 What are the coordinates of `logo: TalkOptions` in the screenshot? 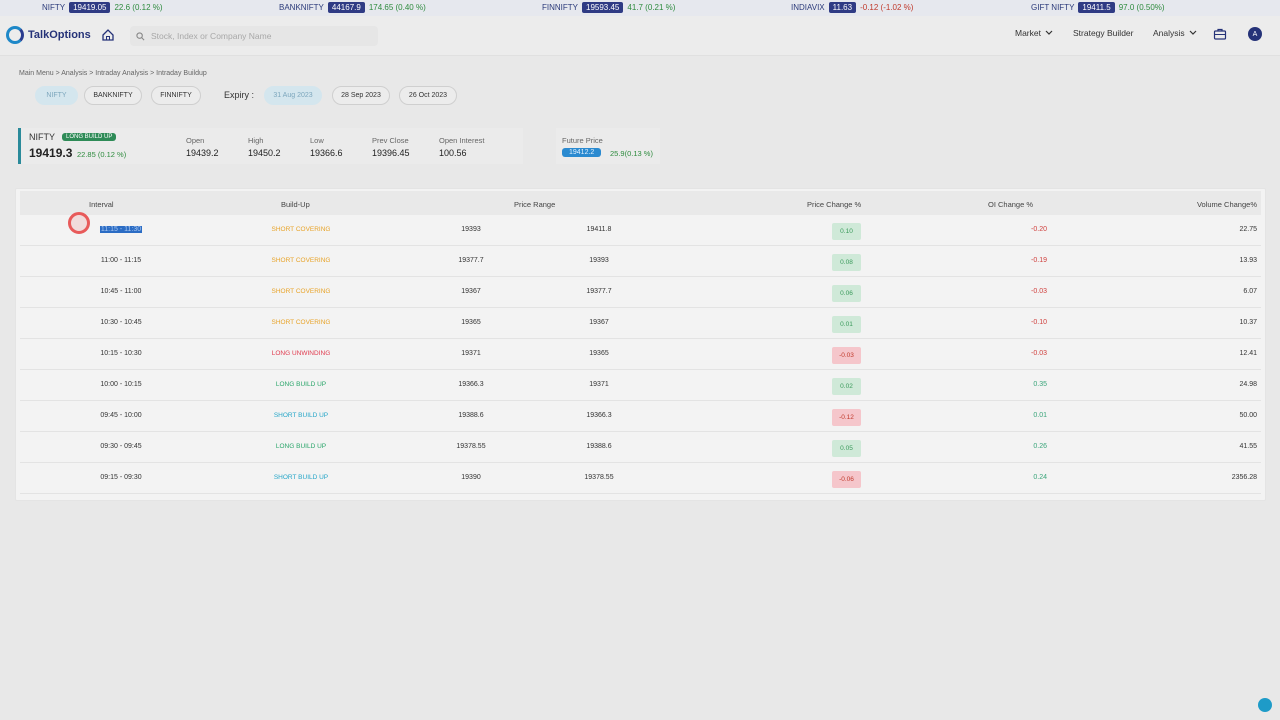 It's located at (48, 35).